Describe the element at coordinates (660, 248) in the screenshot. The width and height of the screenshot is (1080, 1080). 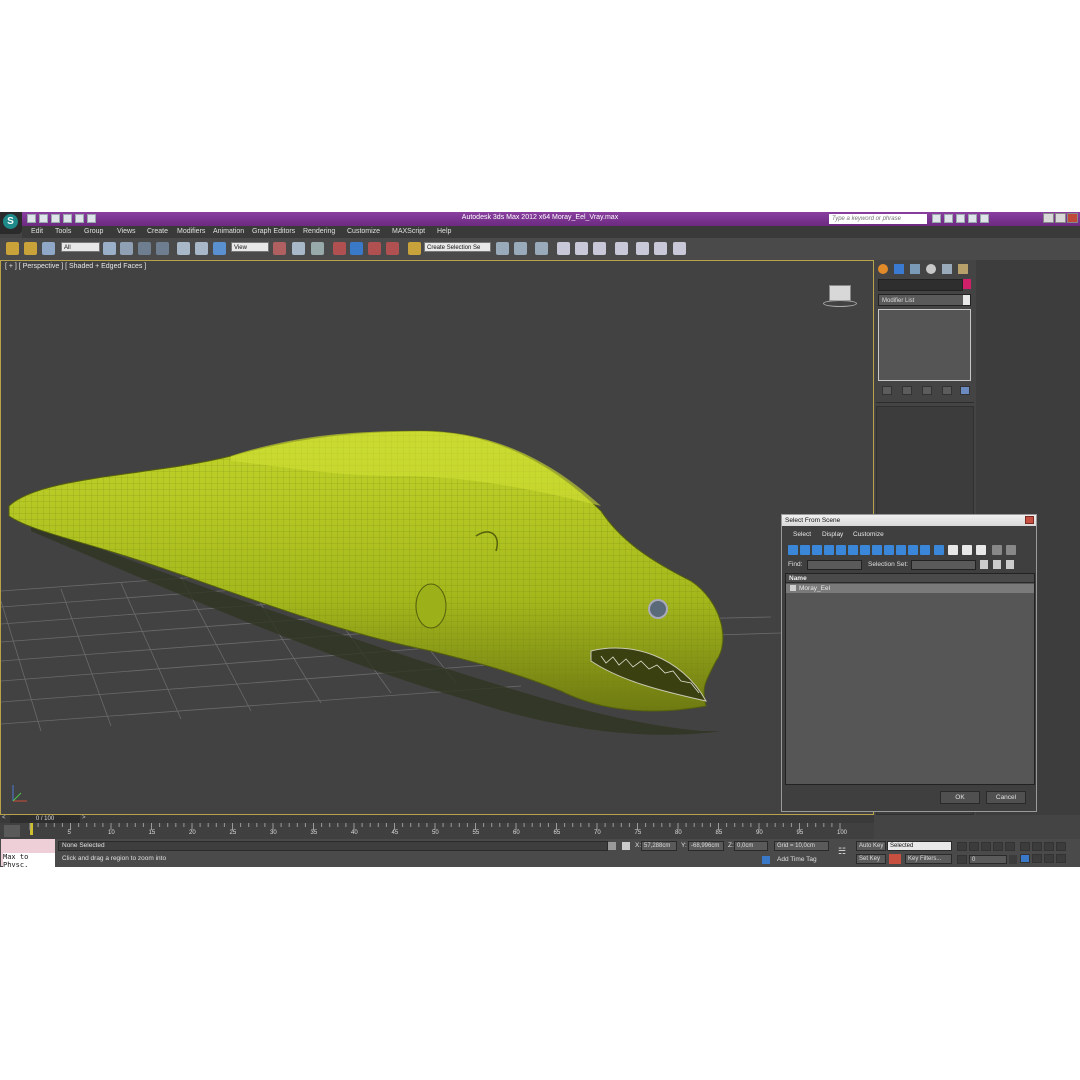
I see `rendered-frame-icon` at that location.